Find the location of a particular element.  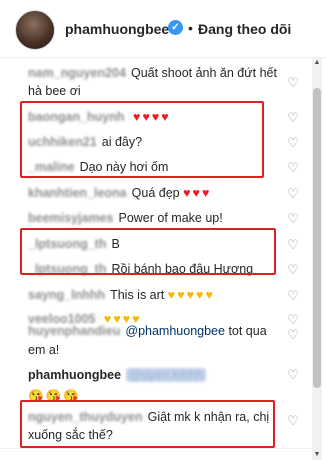

comment-hearts: ♥ ♥ ♥ ♥ ♥ is located at coordinates (191, 295).